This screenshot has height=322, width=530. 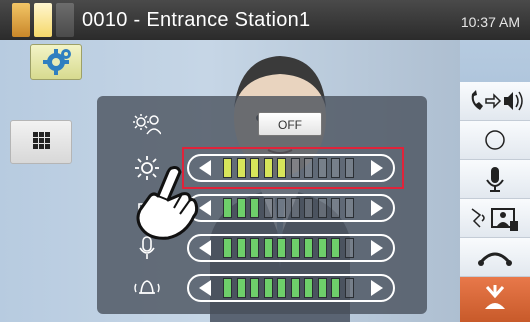 I want to click on station-title: 0010 - Entrance Station1, so click(x=196, y=20).